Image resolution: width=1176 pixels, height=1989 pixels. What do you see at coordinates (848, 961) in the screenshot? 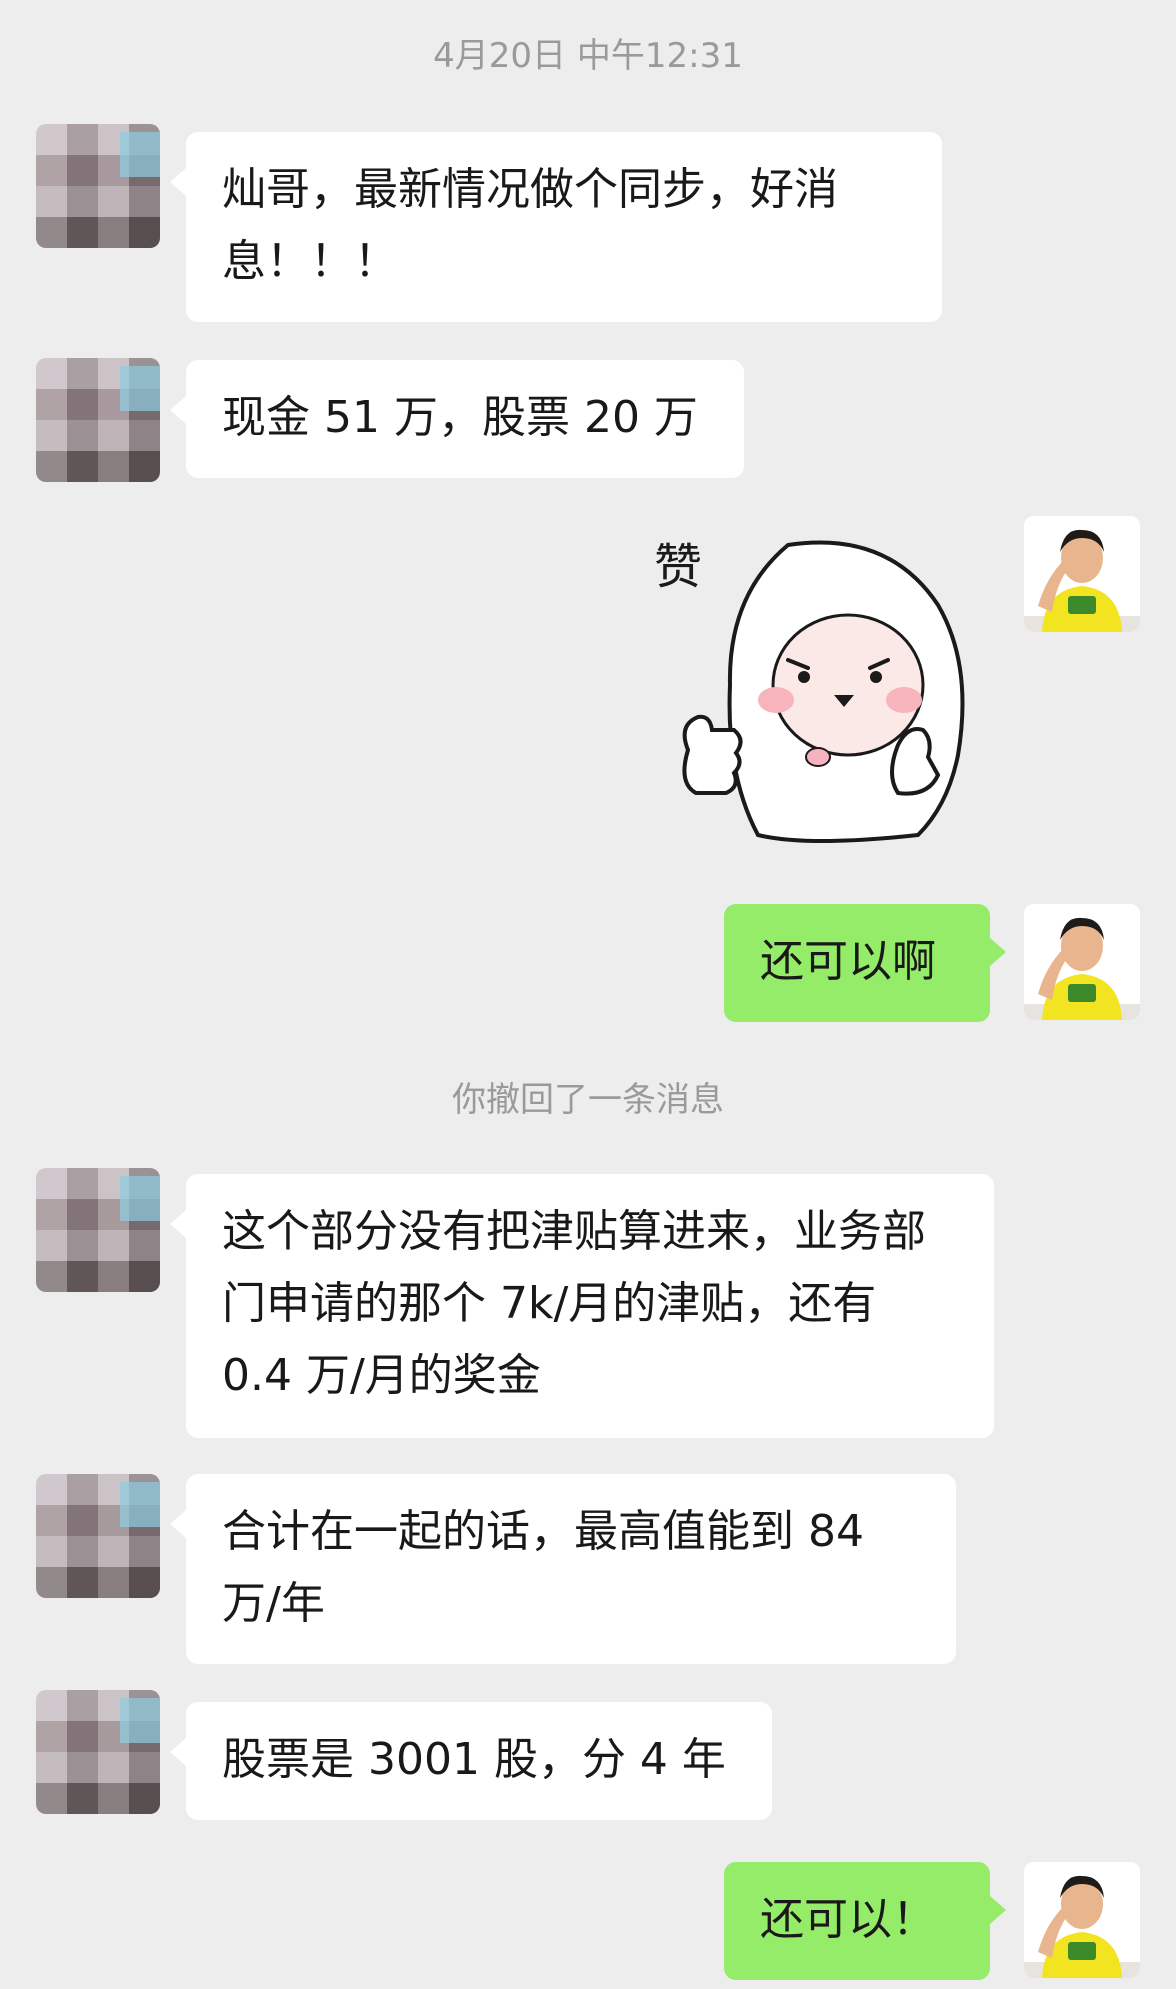
I see `message-text: 还可以啊` at bounding box center [848, 961].